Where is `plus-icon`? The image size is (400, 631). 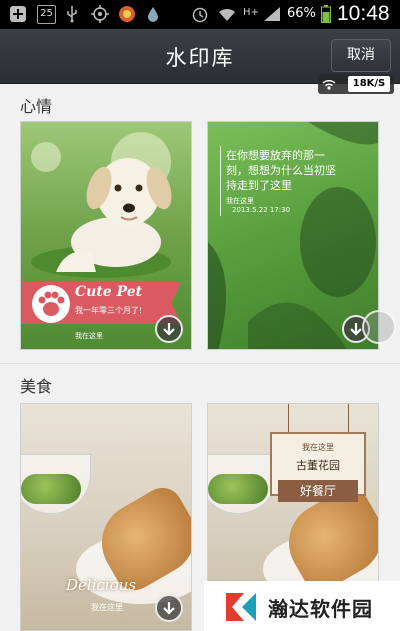
plus-icon is located at coordinates (18, 14).